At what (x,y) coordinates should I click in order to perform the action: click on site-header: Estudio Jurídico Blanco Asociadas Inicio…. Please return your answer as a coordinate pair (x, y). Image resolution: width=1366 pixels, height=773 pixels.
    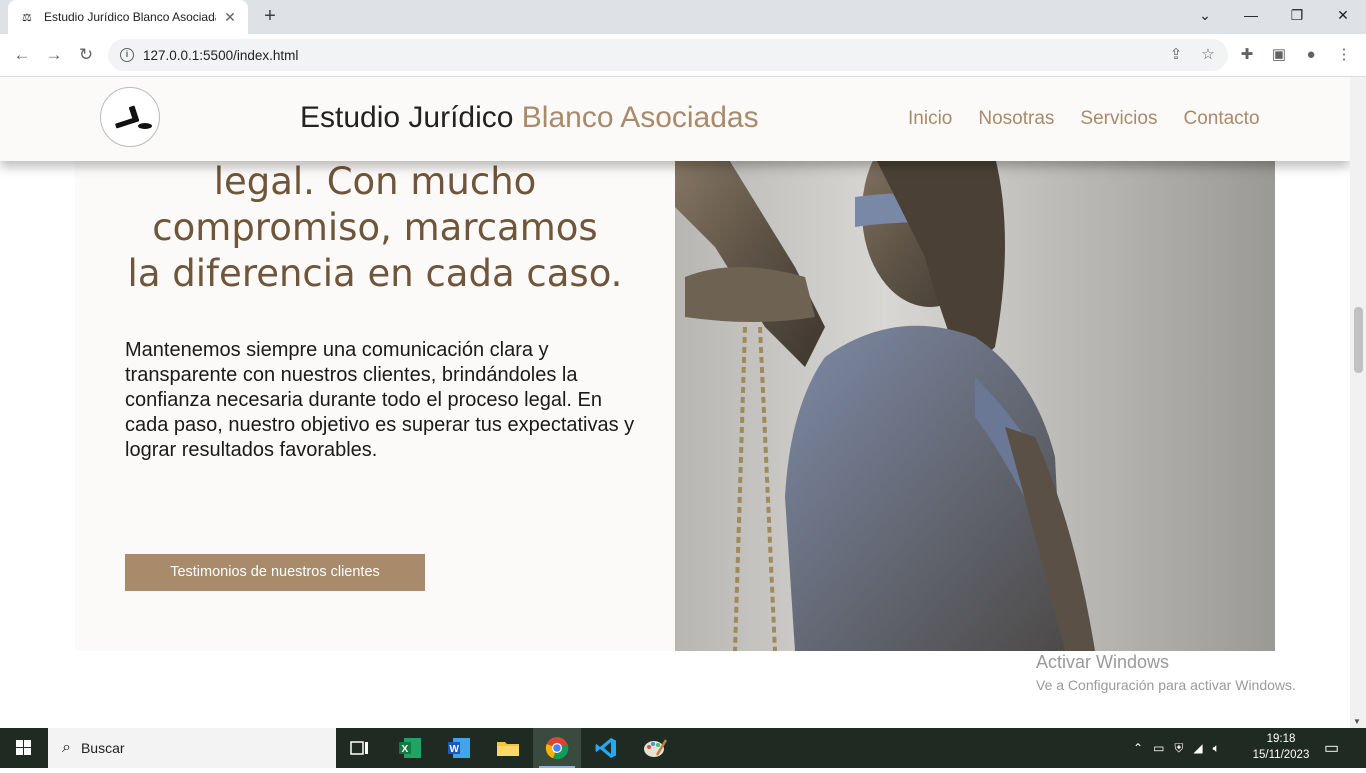
    Looking at the image, I should click on (675, 119).